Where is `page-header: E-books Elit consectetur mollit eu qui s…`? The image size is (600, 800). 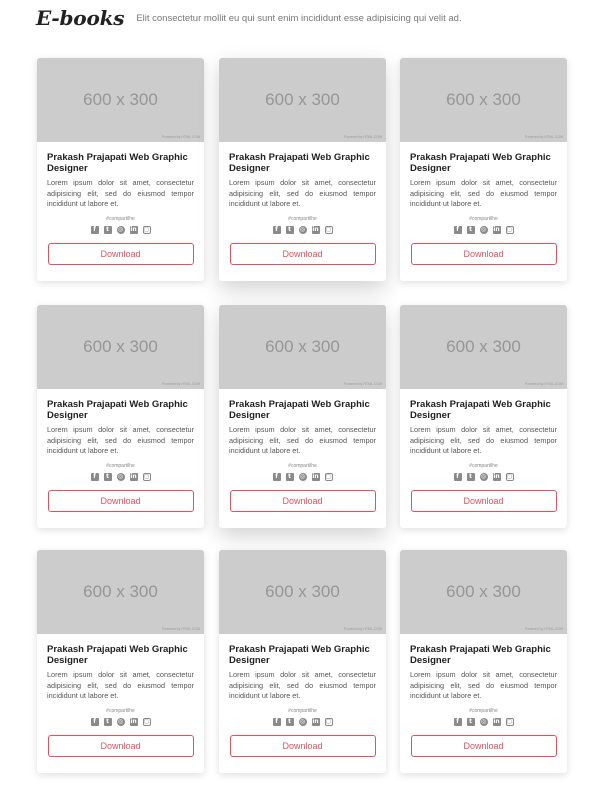
page-header: E-books Elit consectetur mollit eu qui s… is located at coordinates (249, 18).